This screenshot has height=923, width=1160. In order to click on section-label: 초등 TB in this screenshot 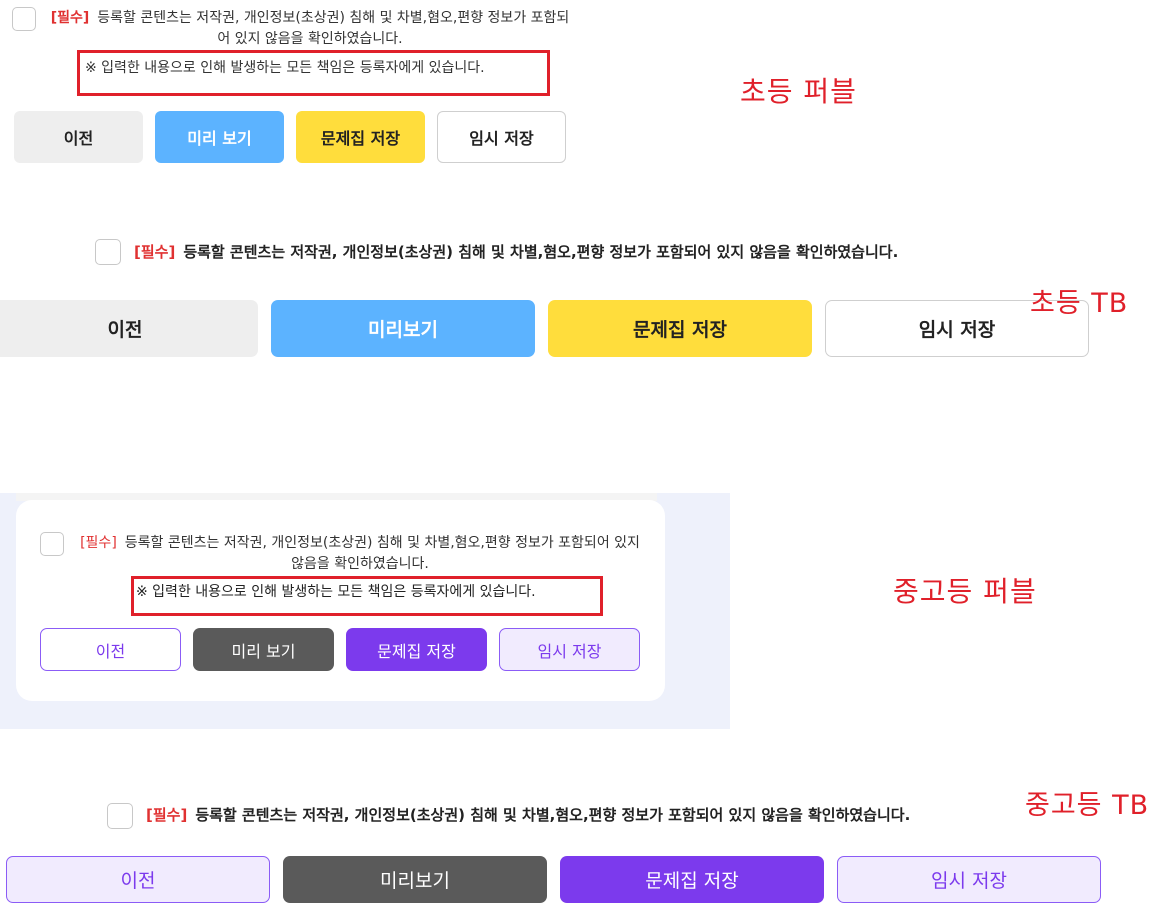, I will do `click(1079, 303)`.